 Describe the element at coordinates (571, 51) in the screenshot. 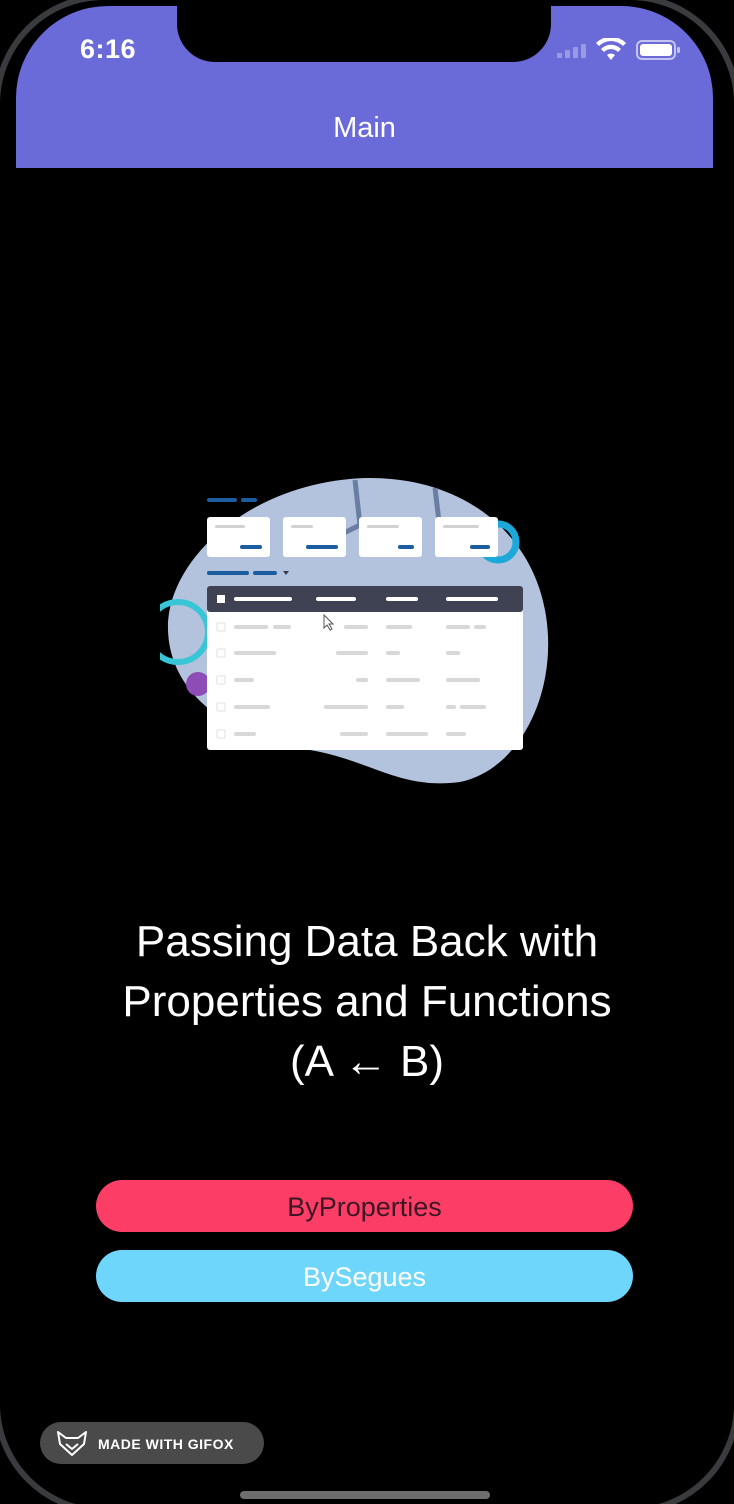

I see `cellular-signal-icon` at that location.